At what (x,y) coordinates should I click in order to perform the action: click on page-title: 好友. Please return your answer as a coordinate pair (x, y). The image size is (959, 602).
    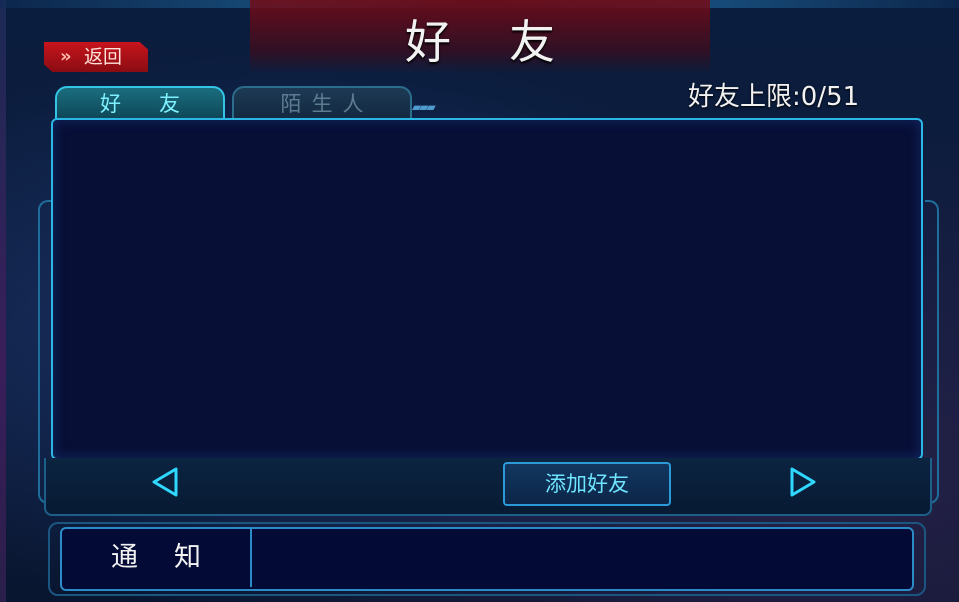
    Looking at the image, I should click on (509, 42).